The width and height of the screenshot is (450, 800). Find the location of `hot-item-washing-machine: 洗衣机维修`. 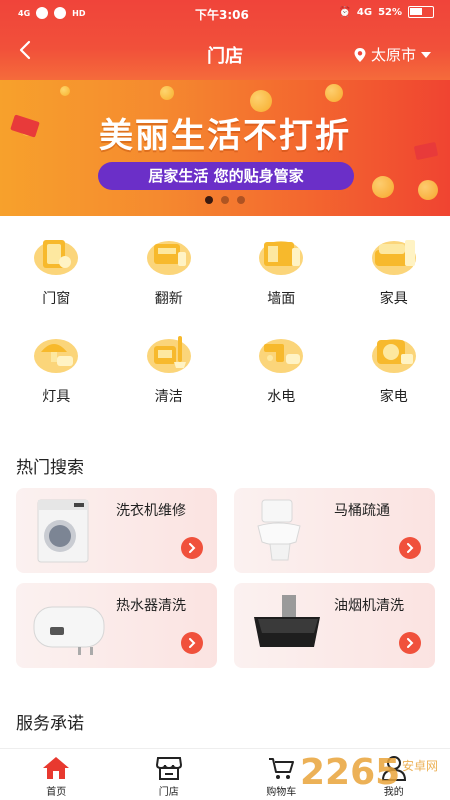

hot-item-washing-machine: 洗衣机维修 is located at coordinates (116, 530).